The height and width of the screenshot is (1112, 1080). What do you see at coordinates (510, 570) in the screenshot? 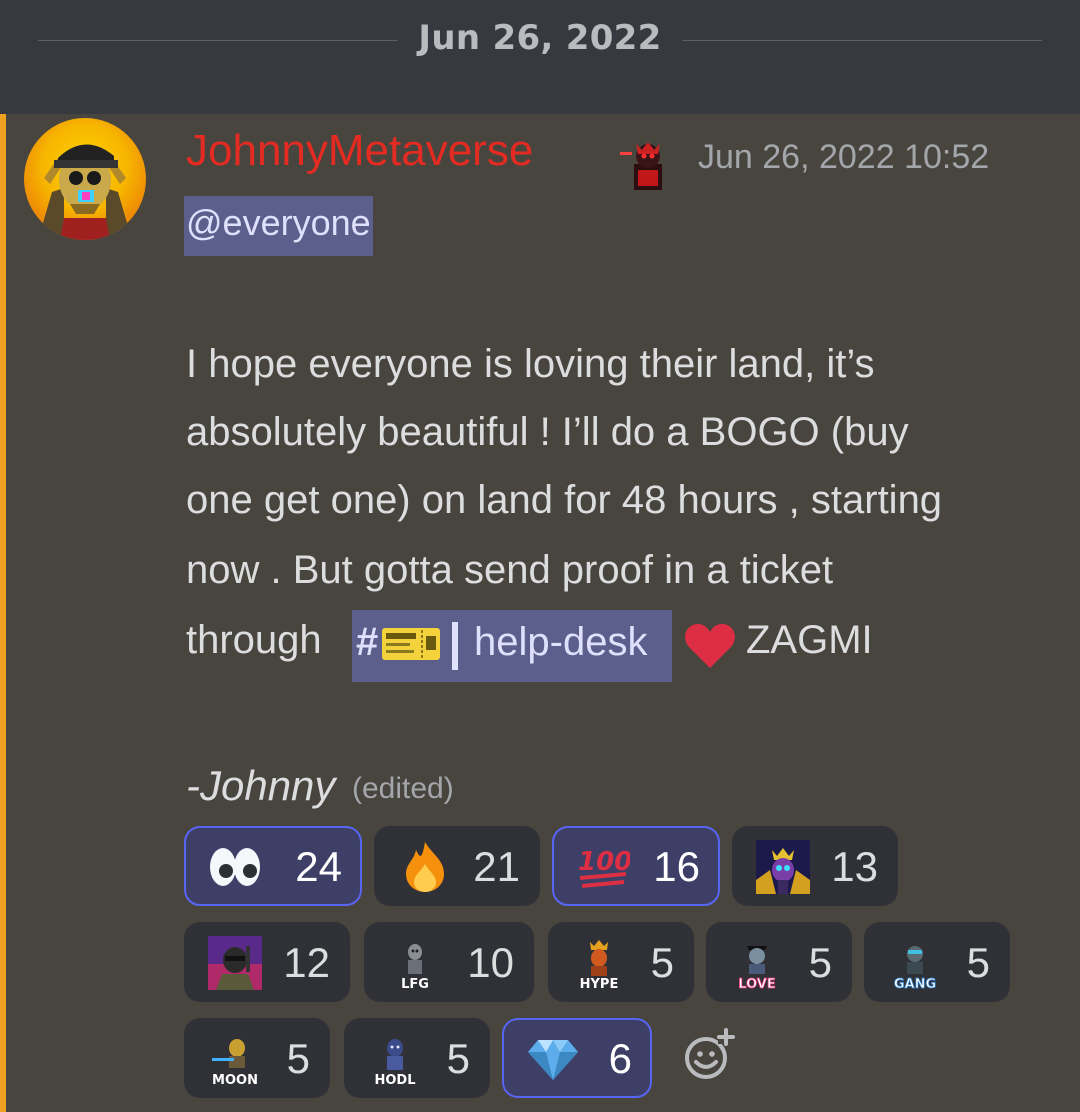
I see `message-line-4: now . But gotta send proof in a ticket` at bounding box center [510, 570].